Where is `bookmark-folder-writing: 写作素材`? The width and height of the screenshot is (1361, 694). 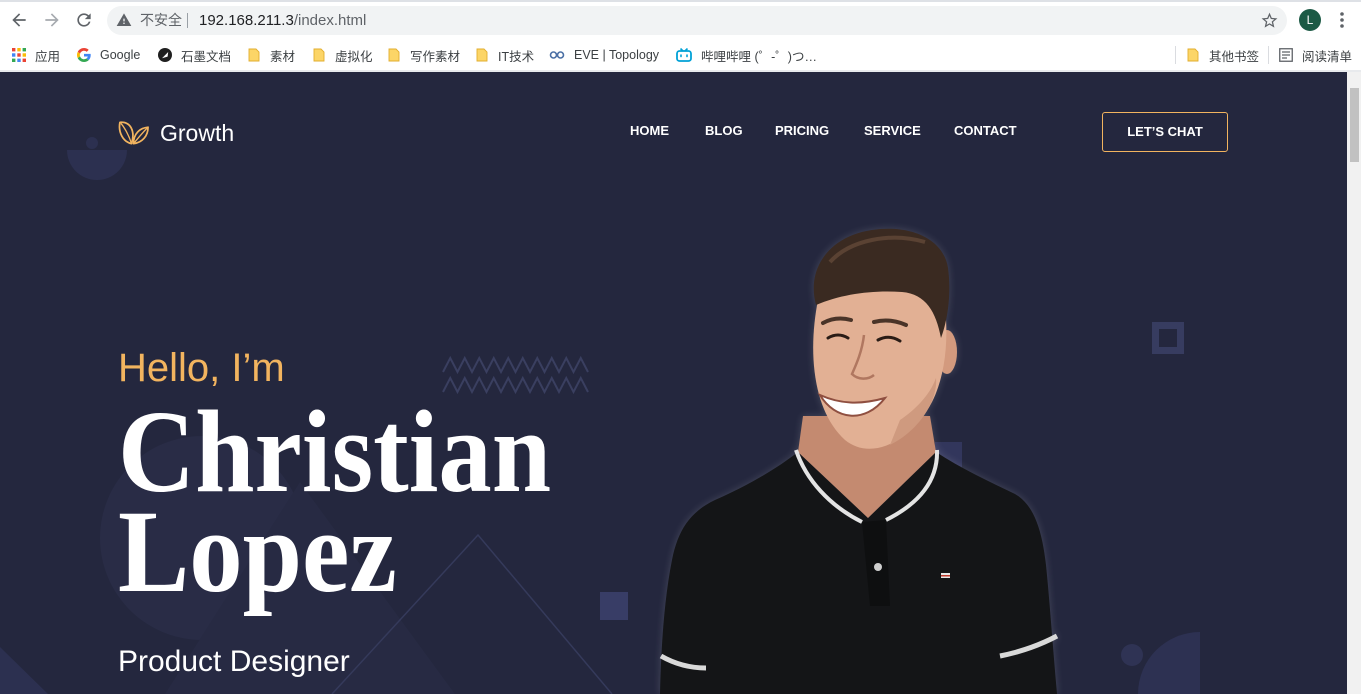
bookmark-folder-writing: 写作素材 is located at coordinates (423, 55).